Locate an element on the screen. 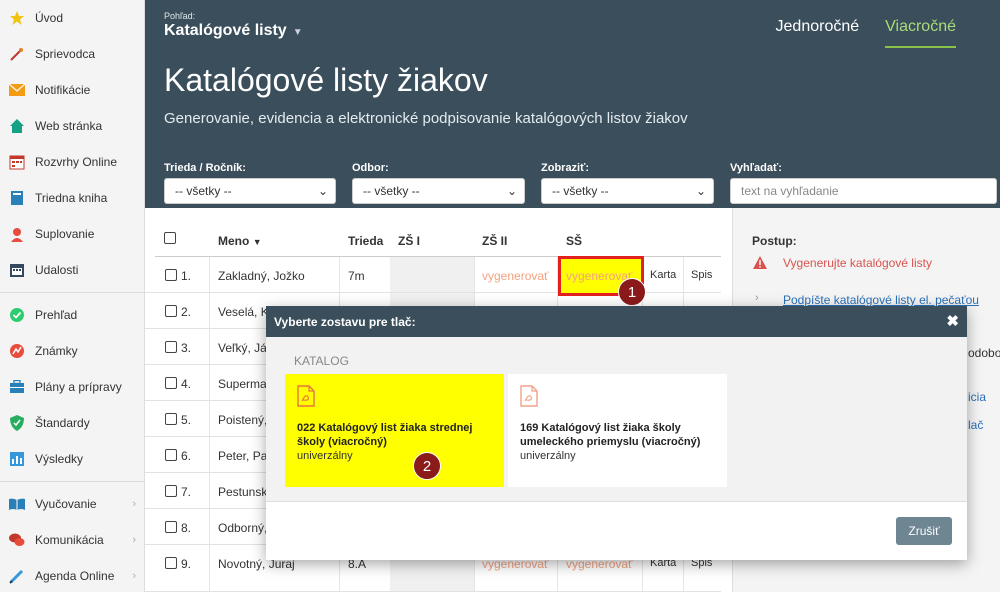  odbor-select: -- všetky -- ⌄ is located at coordinates (438, 191).